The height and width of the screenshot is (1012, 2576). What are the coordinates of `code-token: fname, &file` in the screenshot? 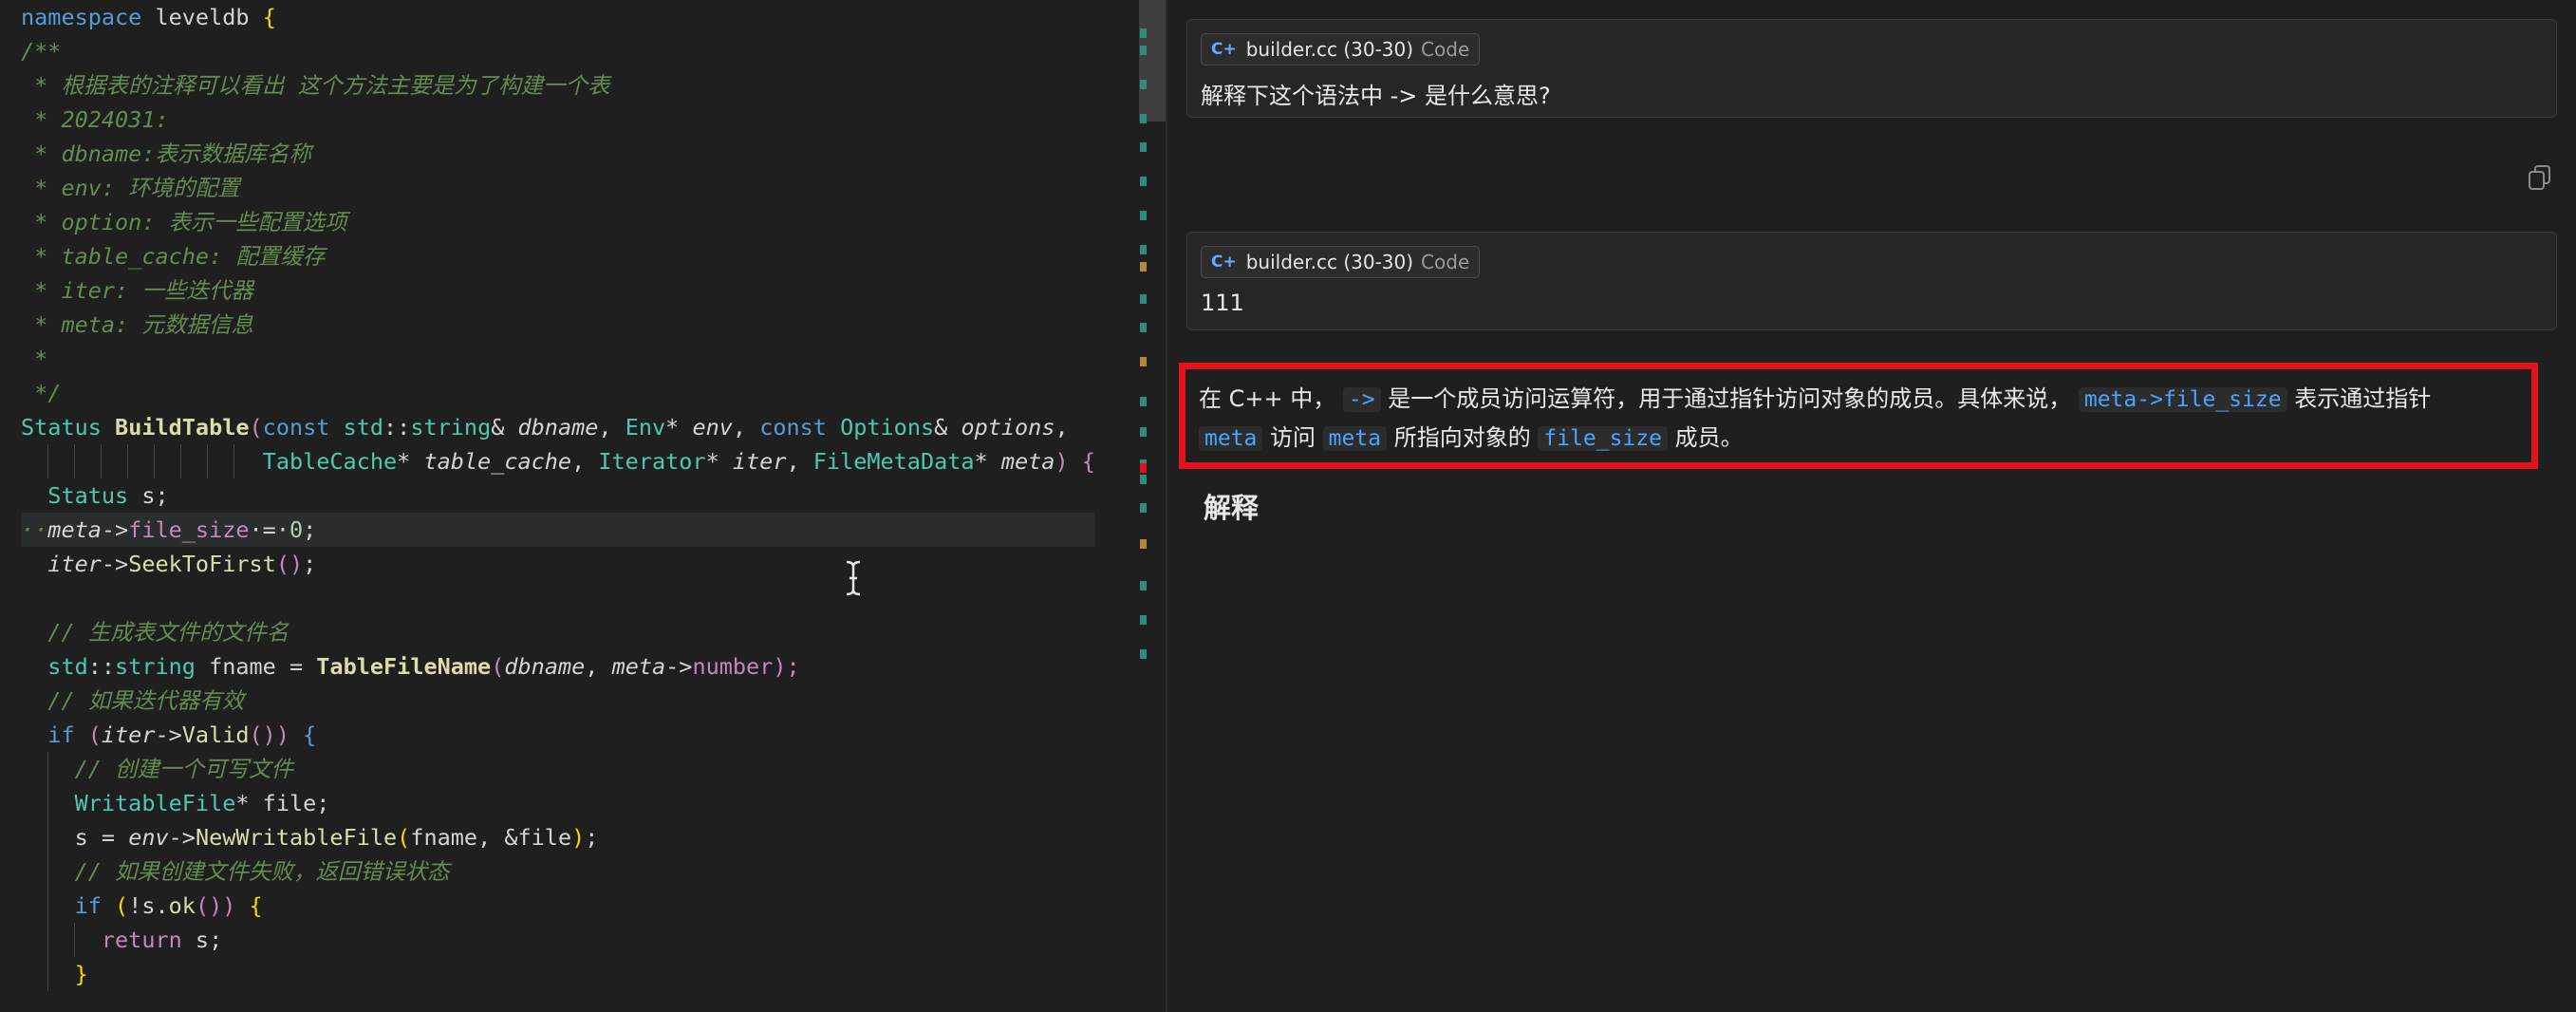 It's located at (491, 837).